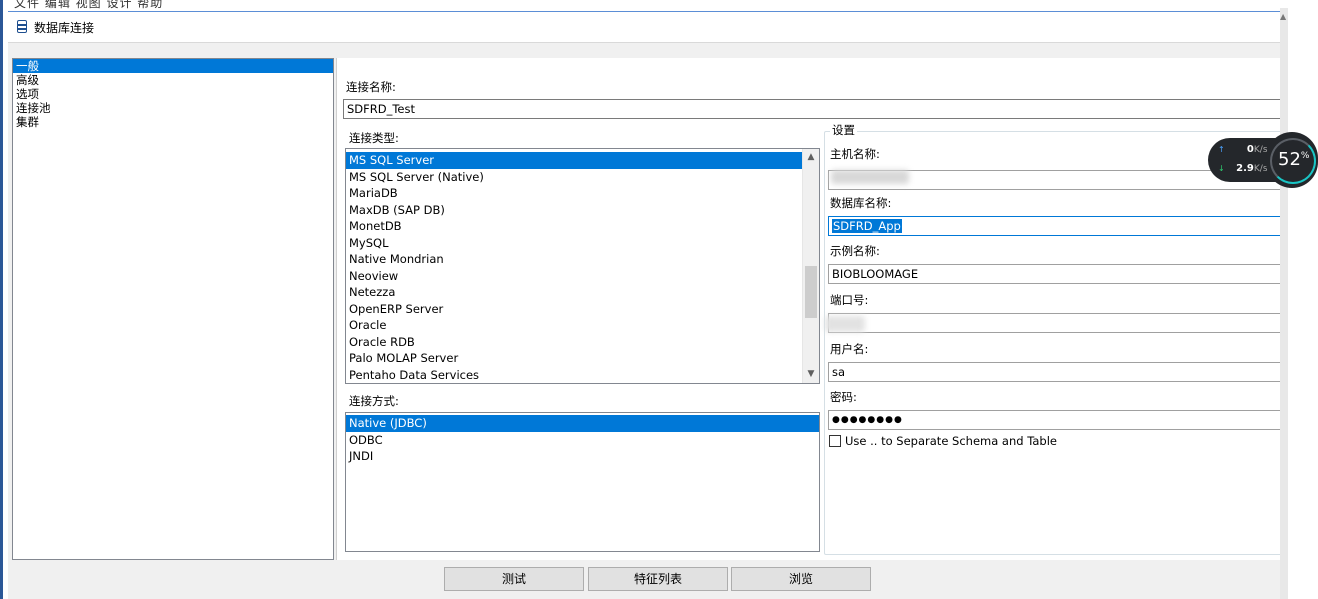 The width and height of the screenshot is (1318, 599). I want to click on scroll-down-icon: ▼, so click(811, 374).